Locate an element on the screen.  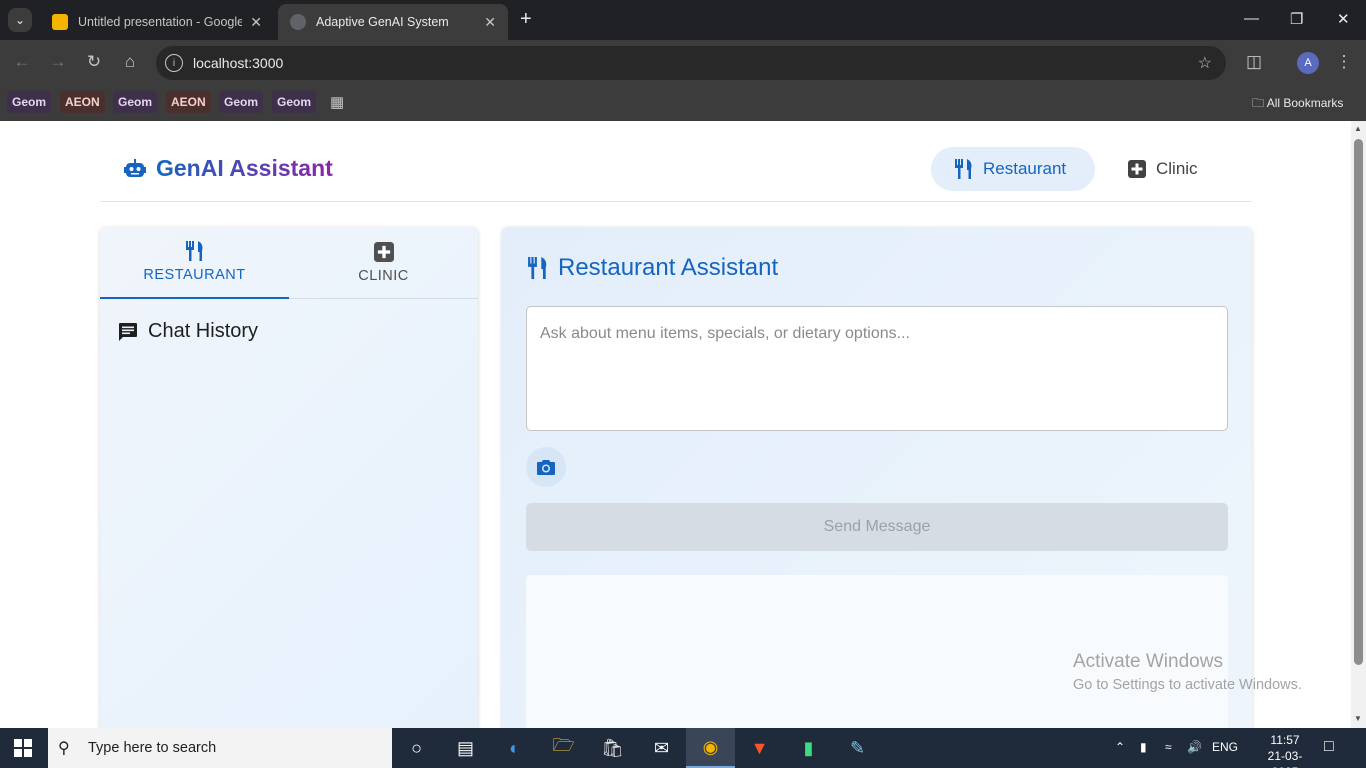
extensions-icon: ◫ is located at coordinates (1254, 62).